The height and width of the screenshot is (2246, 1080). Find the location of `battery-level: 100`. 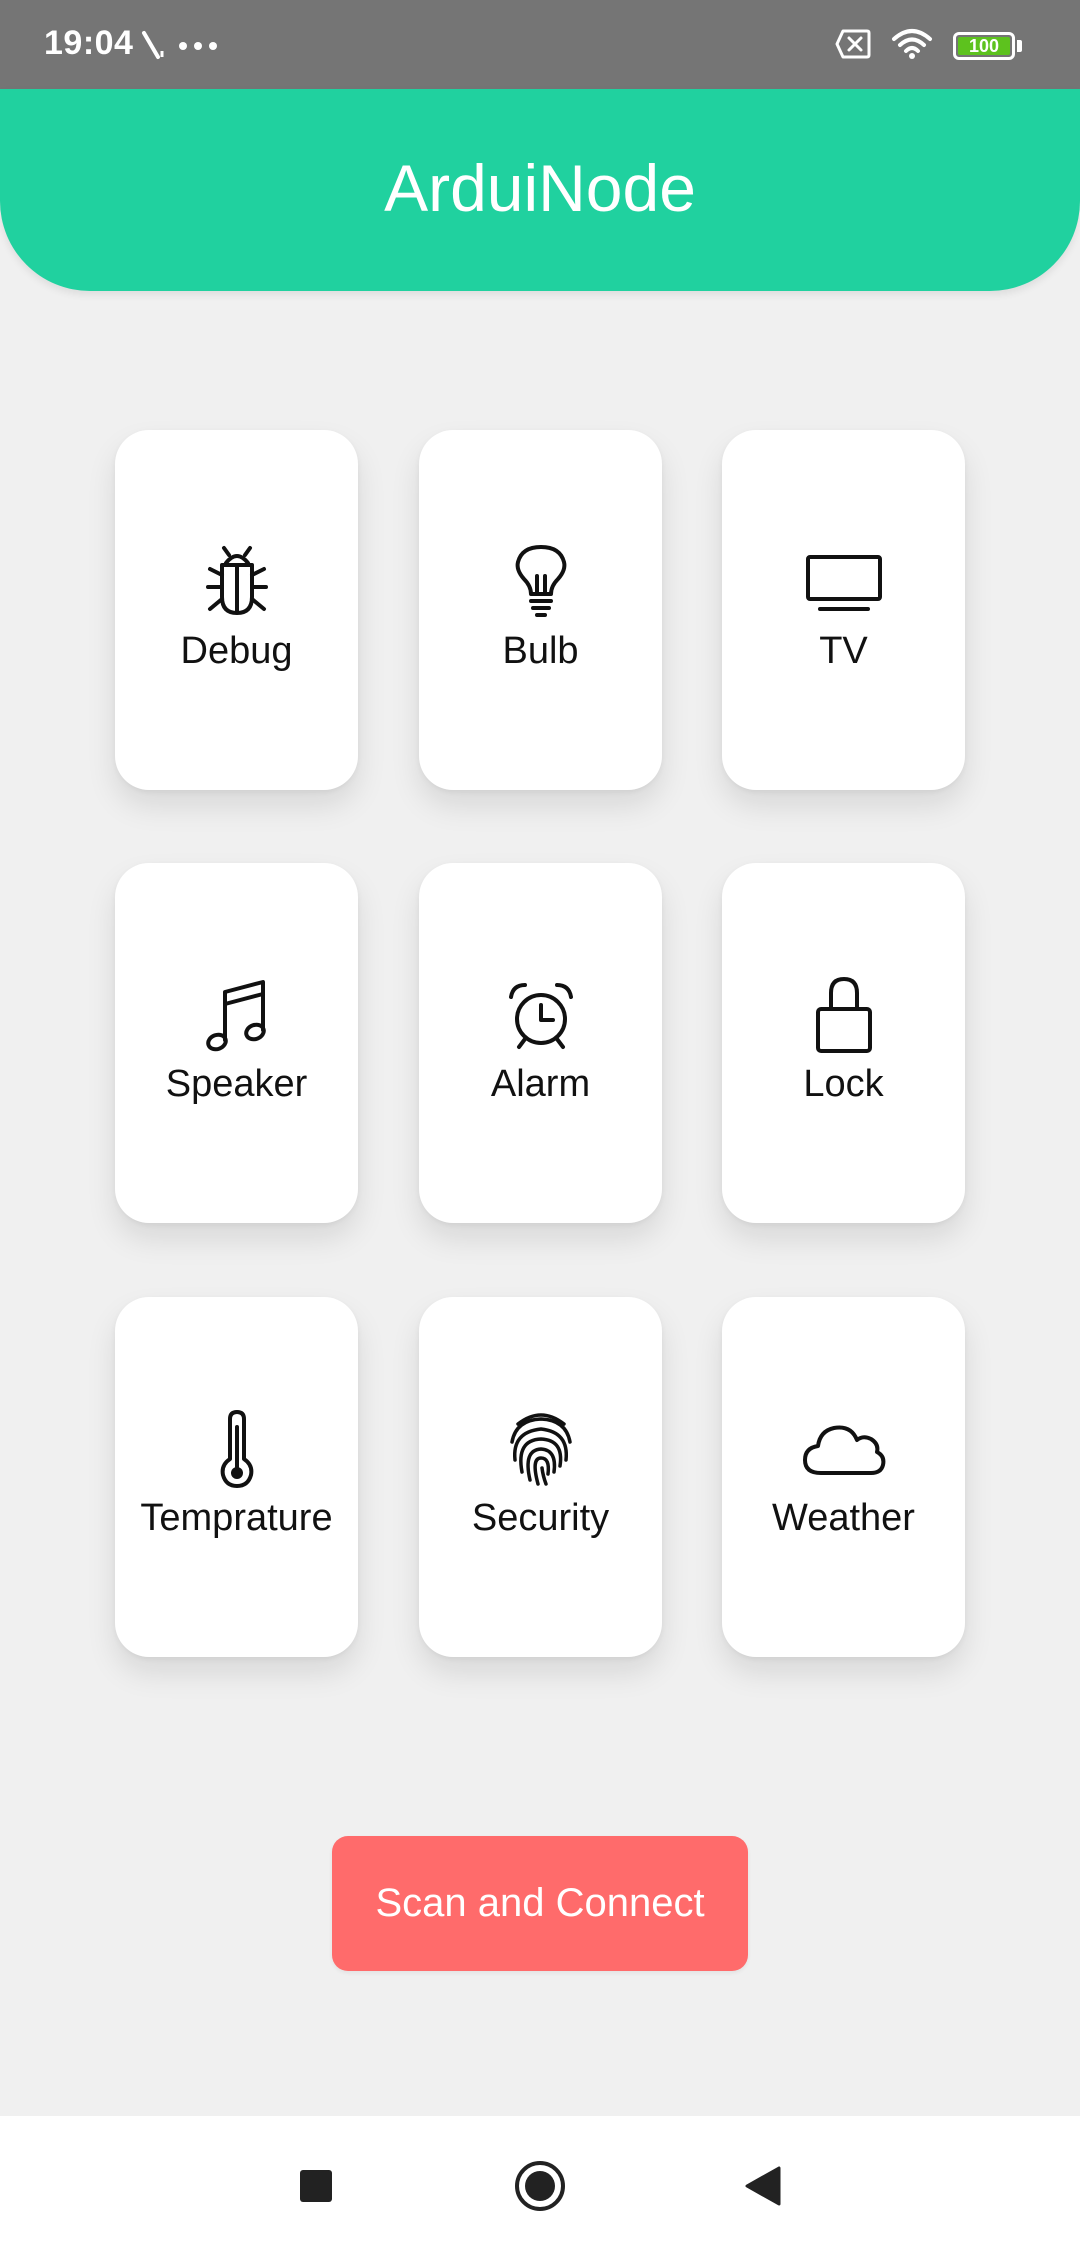

battery-level: 100 is located at coordinates (984, 46).